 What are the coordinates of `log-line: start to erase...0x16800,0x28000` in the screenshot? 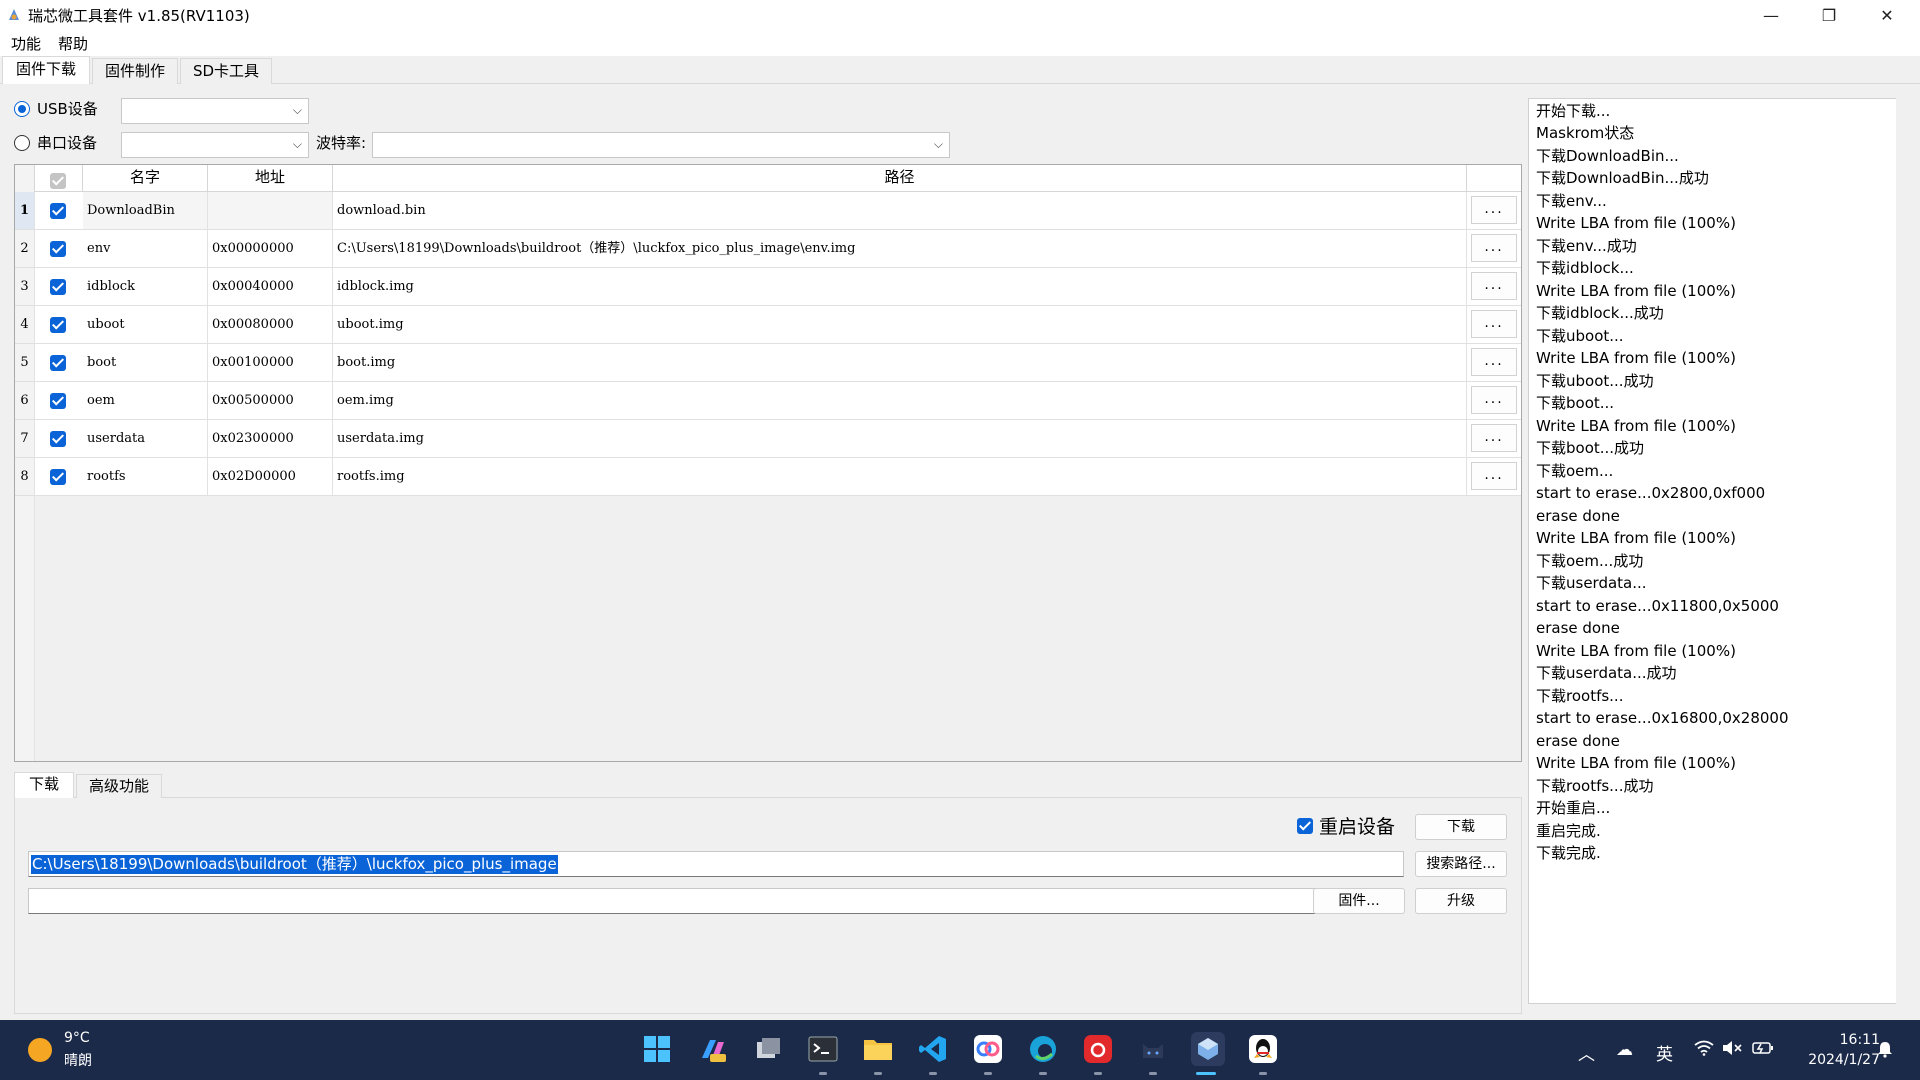 It's located at (1662, 718).